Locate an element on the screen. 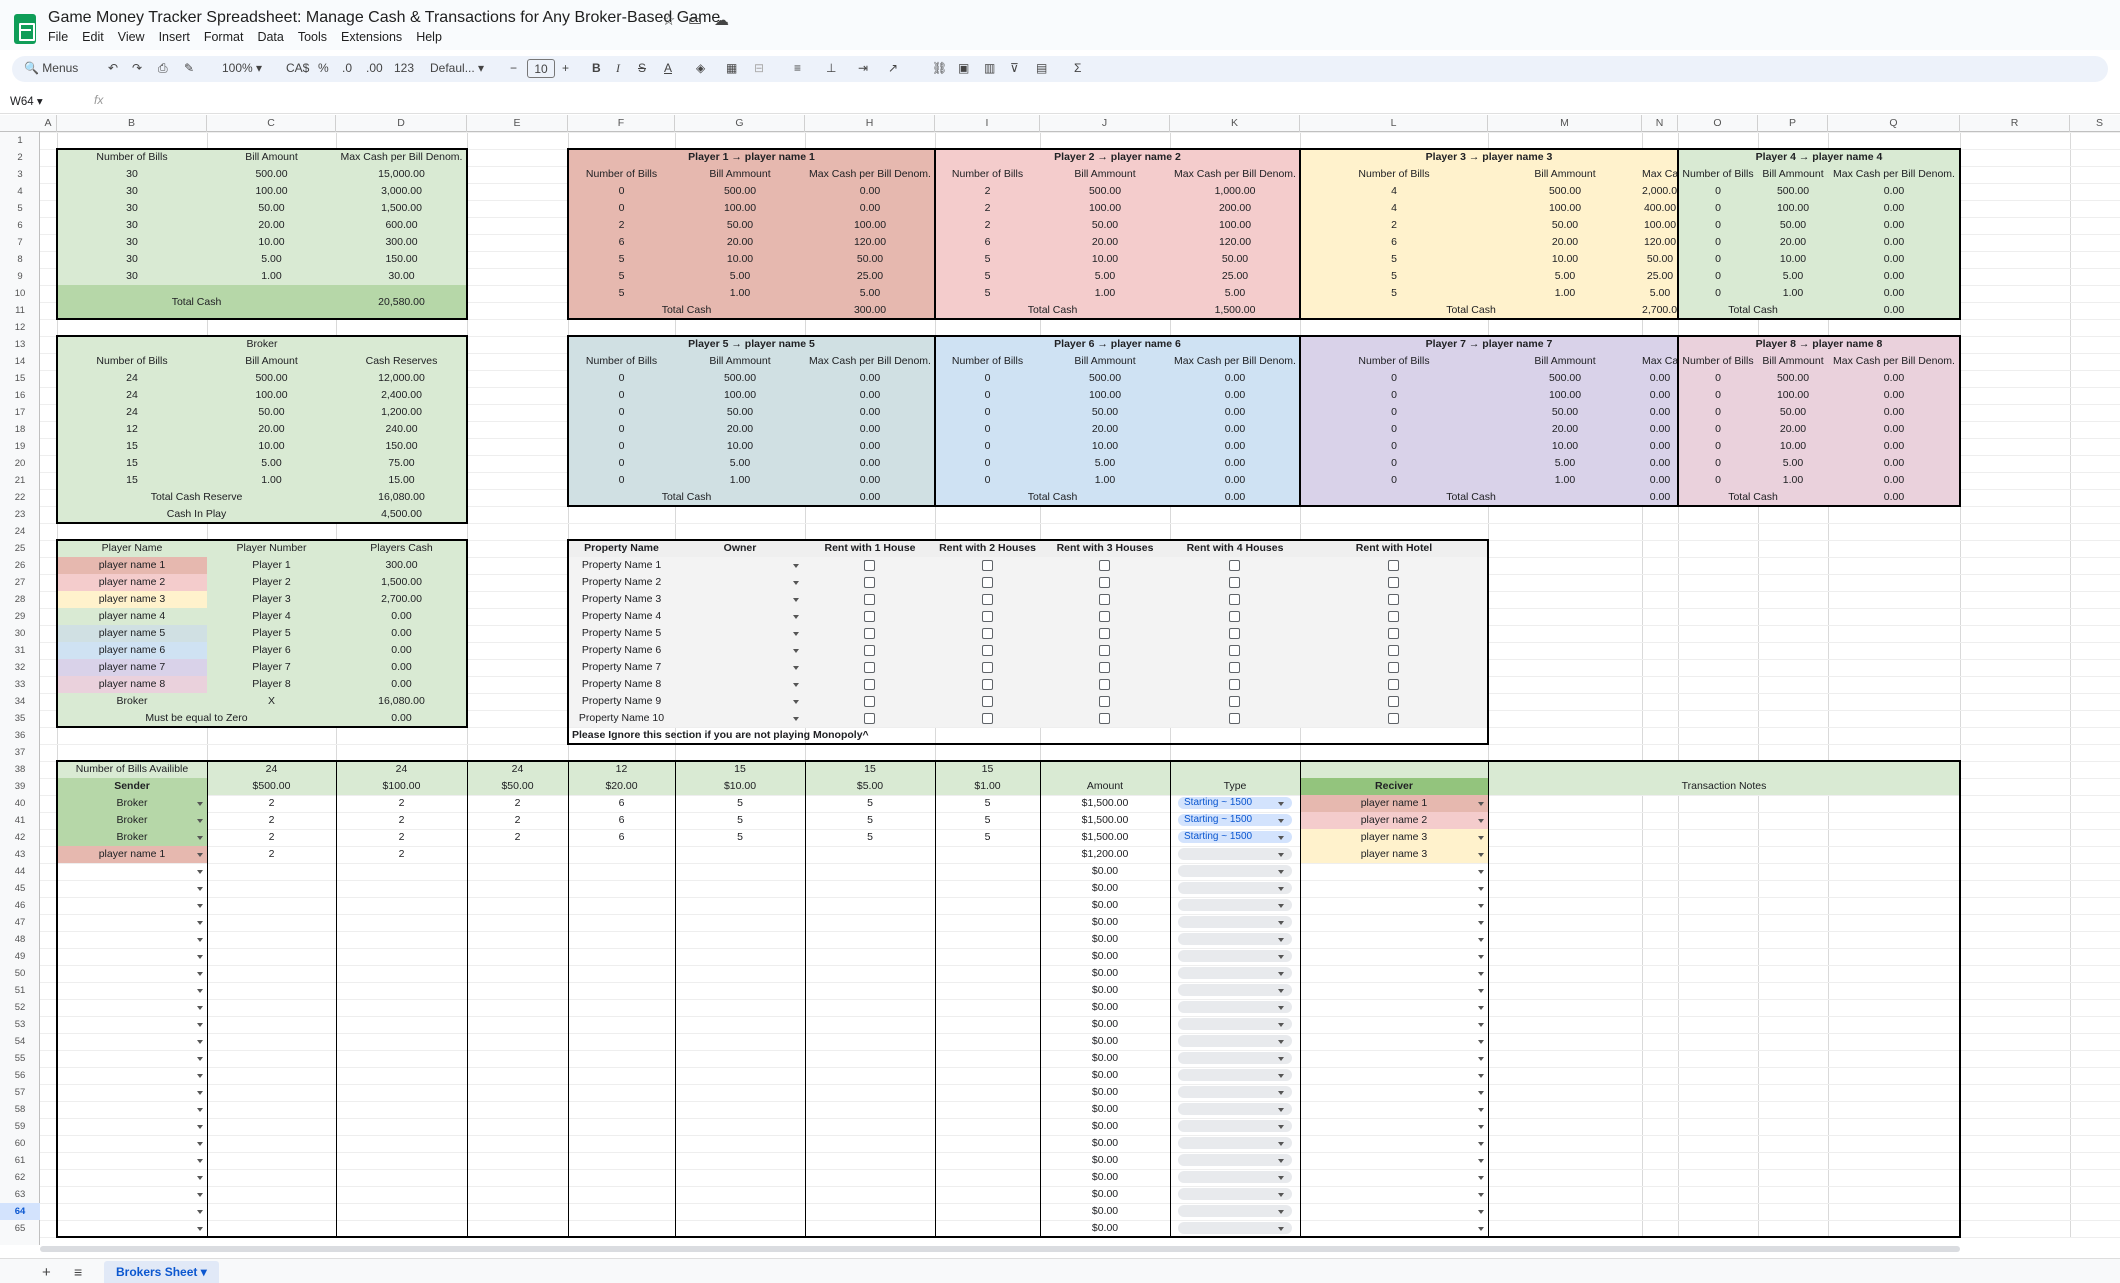 The image size is (2120, 1283). column-header-b: B is located at coordinates (132, 123).